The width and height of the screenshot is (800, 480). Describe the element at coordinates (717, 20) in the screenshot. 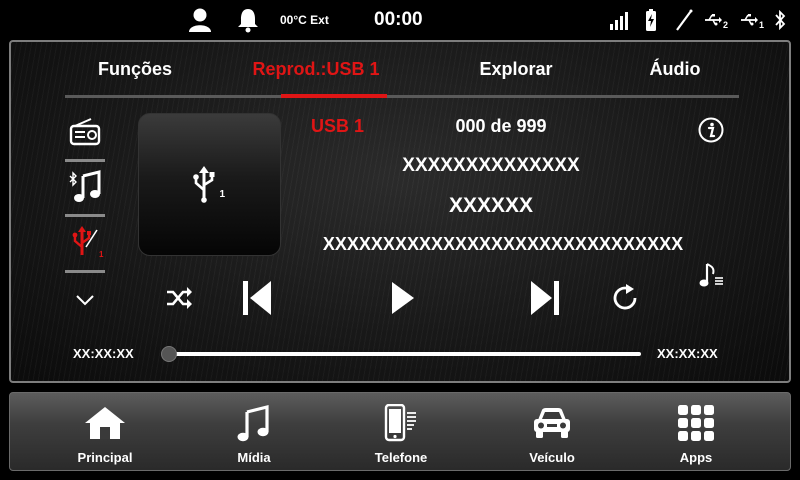

I see `usb-2-icon: 2` at that location.